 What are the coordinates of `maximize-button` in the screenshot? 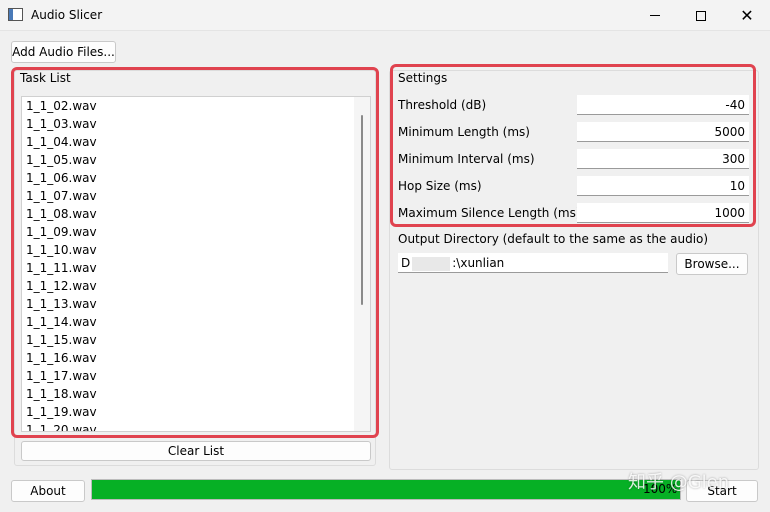 It's located at (701, 15).